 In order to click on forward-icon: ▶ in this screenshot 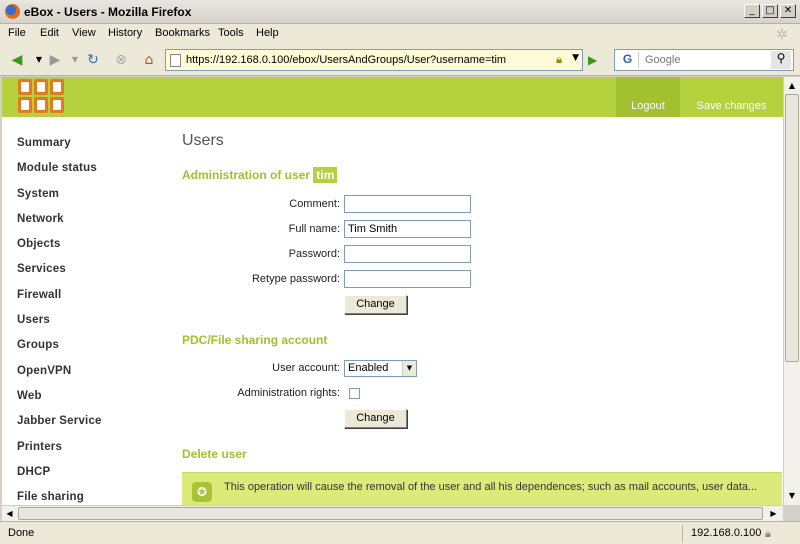, I will do `click(55, 60)`.